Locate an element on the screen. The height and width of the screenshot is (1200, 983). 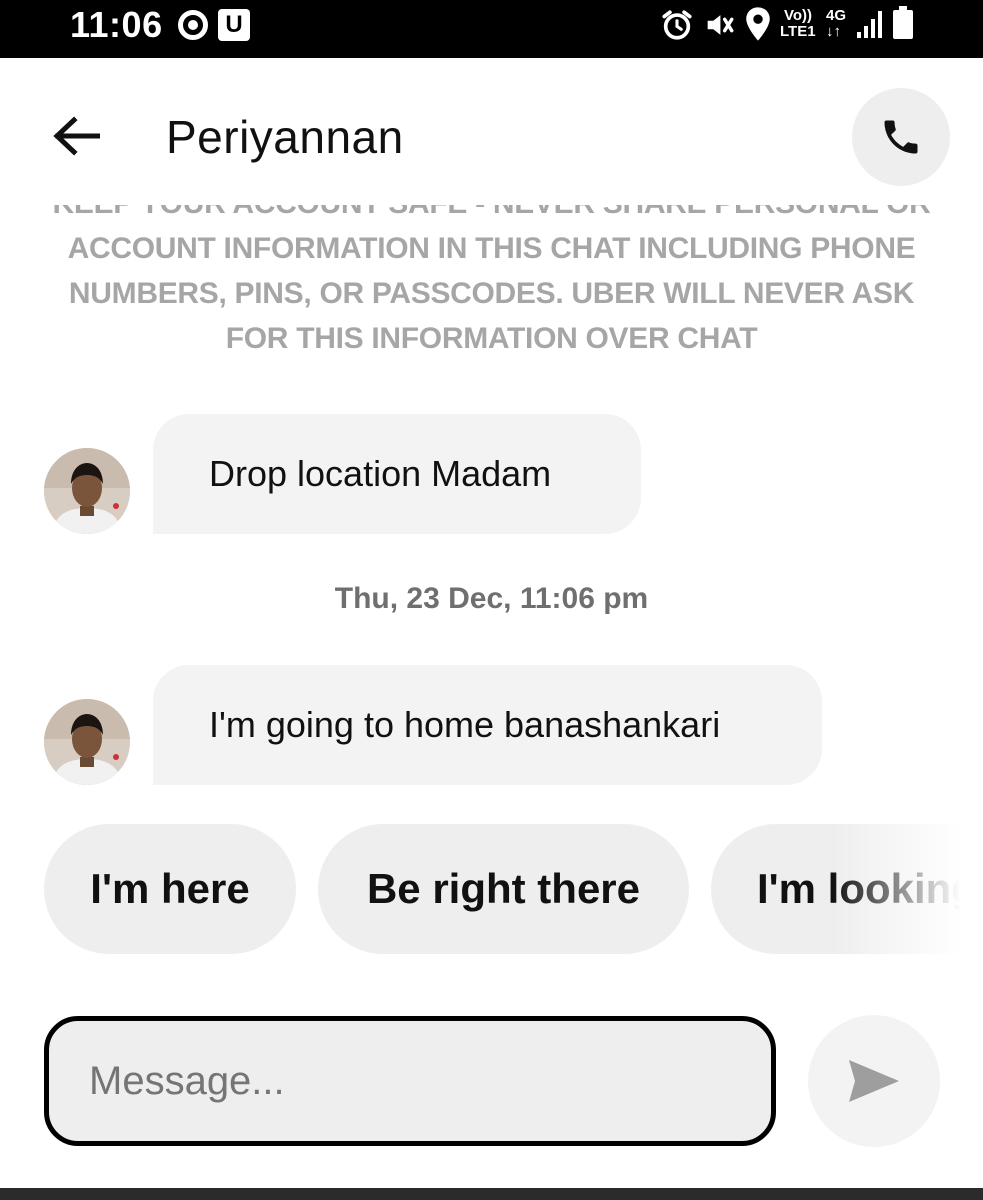
battery-icon is located at coordinates (903, 22).